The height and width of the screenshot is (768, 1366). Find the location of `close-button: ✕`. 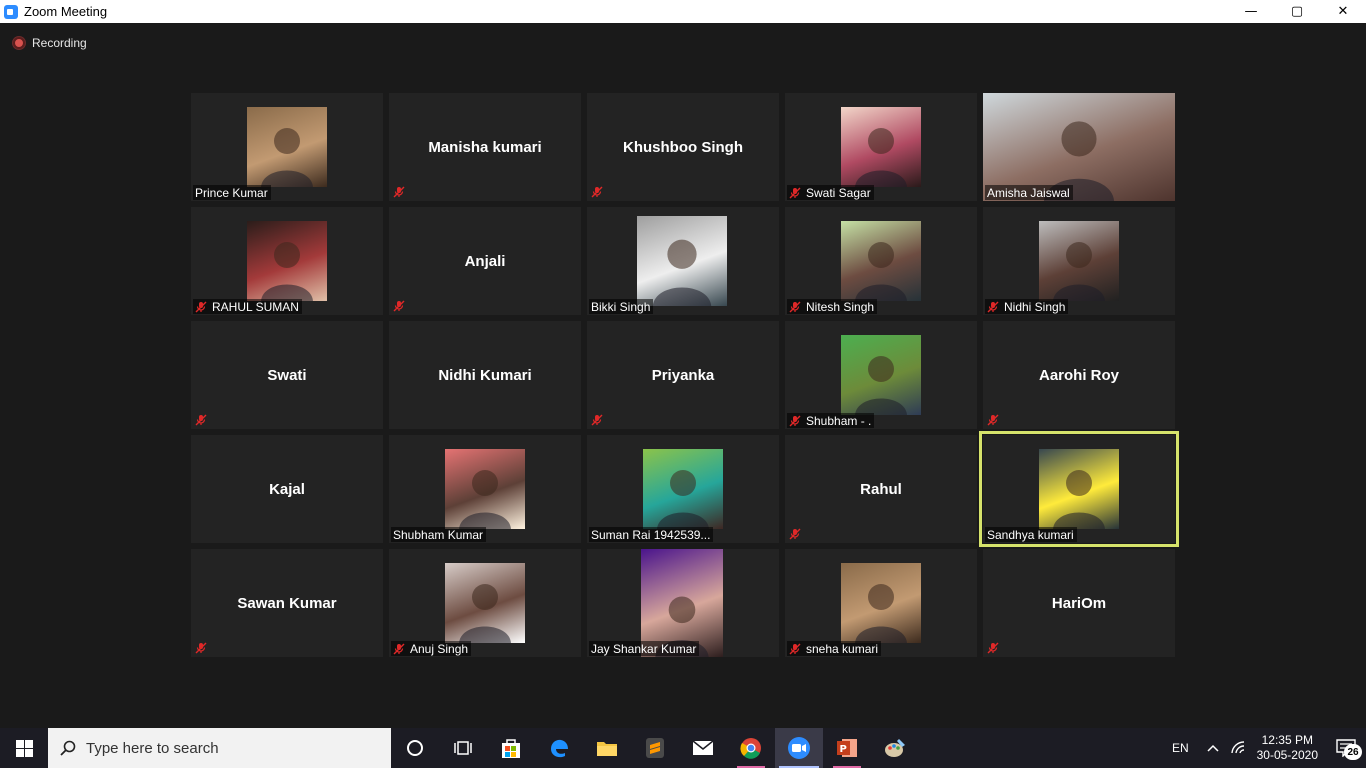

close-button: ✕ is located at coordinates (1343, 11).